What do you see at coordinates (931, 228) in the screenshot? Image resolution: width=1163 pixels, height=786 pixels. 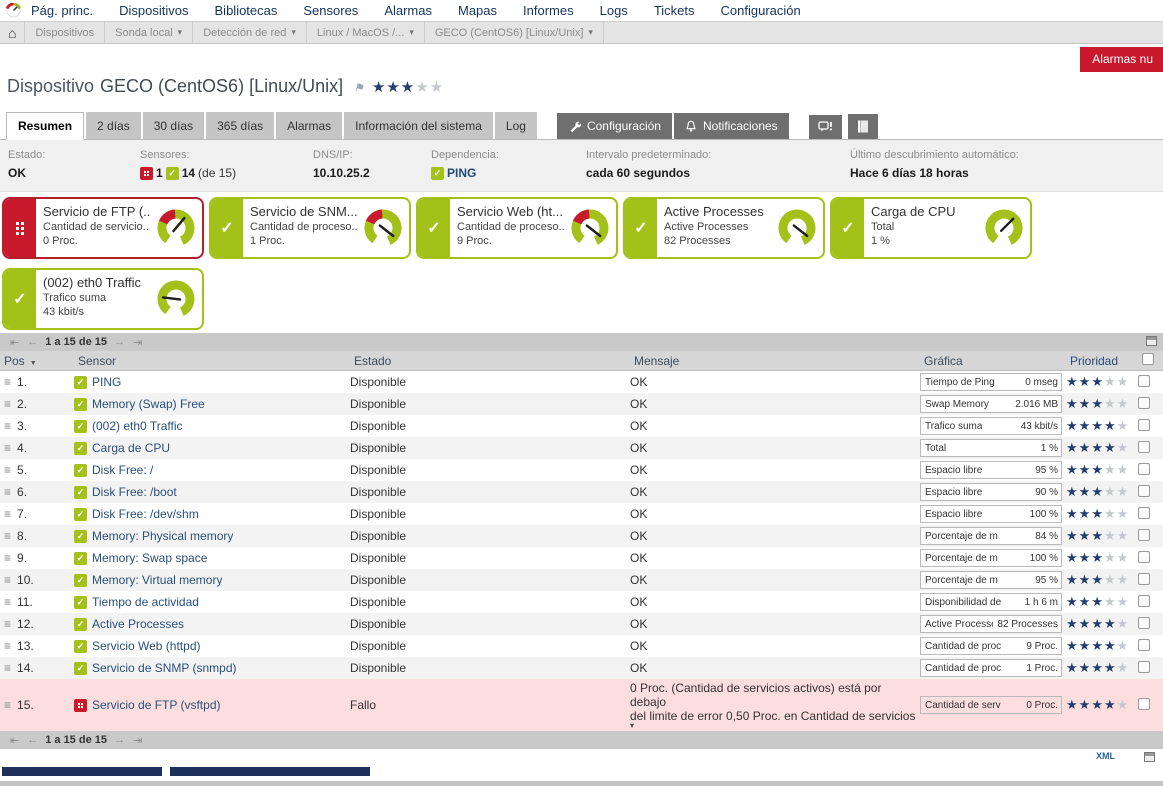 I see `gauge-card-carga-de-cpu: ✓ Carga de CPU Total 1 %` at bounding box center [931, 228].